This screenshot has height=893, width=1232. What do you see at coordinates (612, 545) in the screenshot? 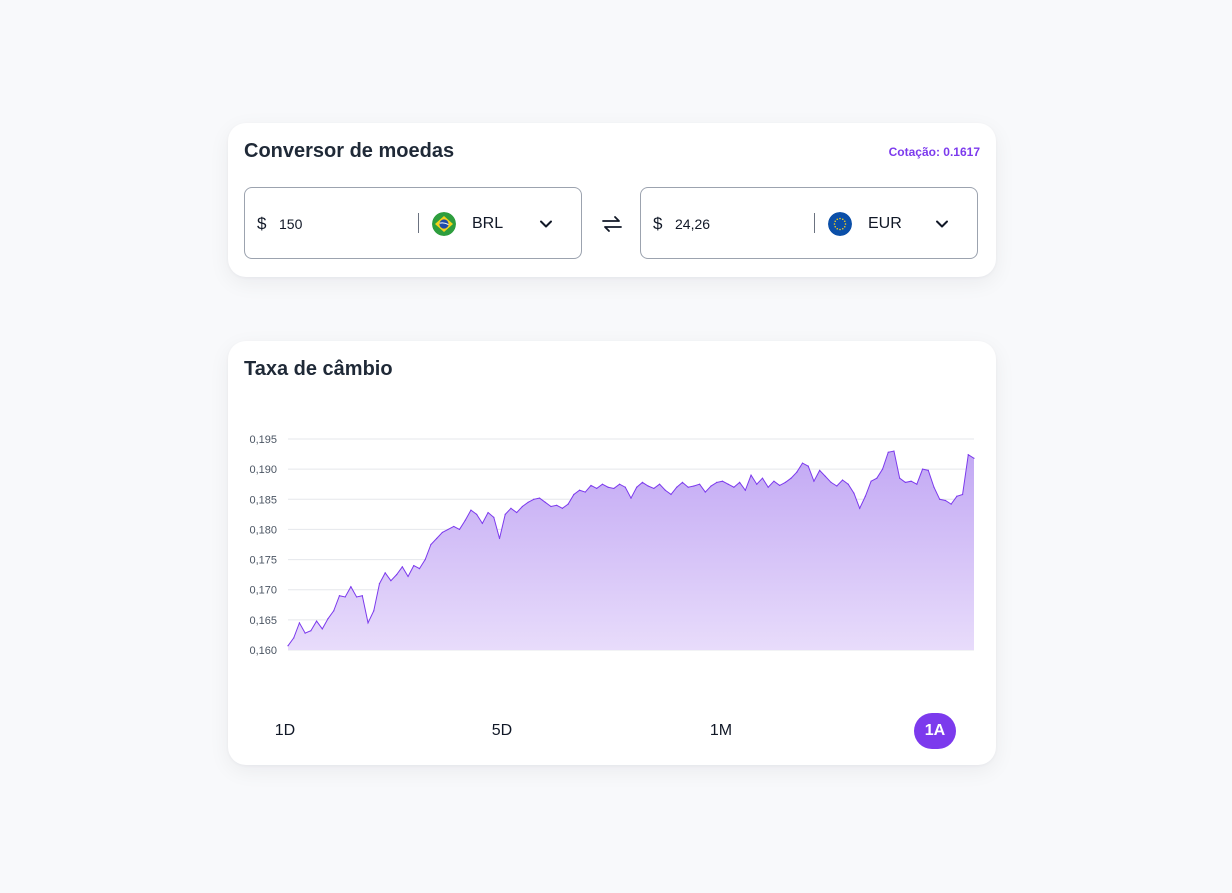
I see `exchange-rate-chart: 0,195 0,190 0,185 0,180 0,175 0,170 0,165 0,160` at bounding box center [612, 545].